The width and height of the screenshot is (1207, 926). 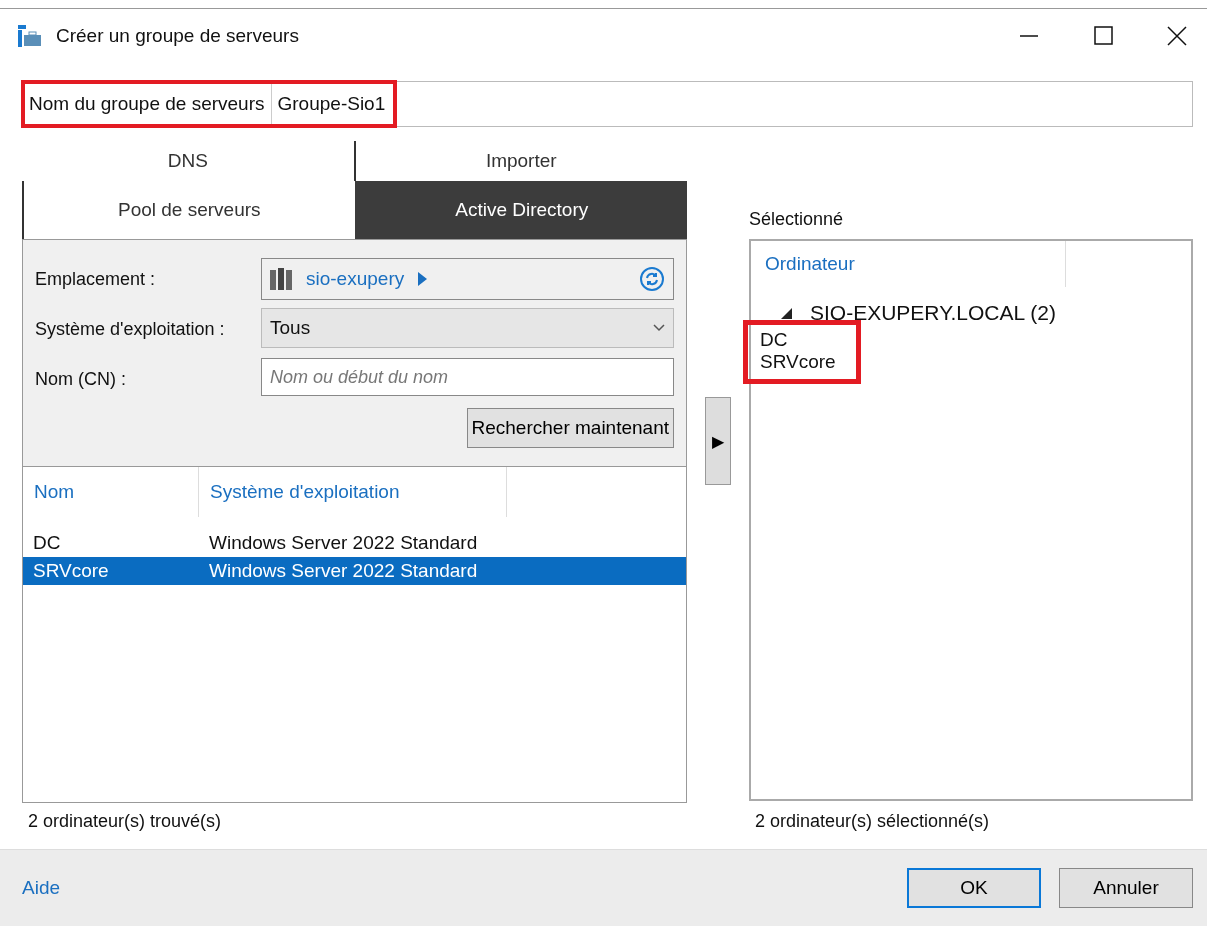 I want to click on search-now-button: Rechercher maintenant, so click(x=570, y=428).